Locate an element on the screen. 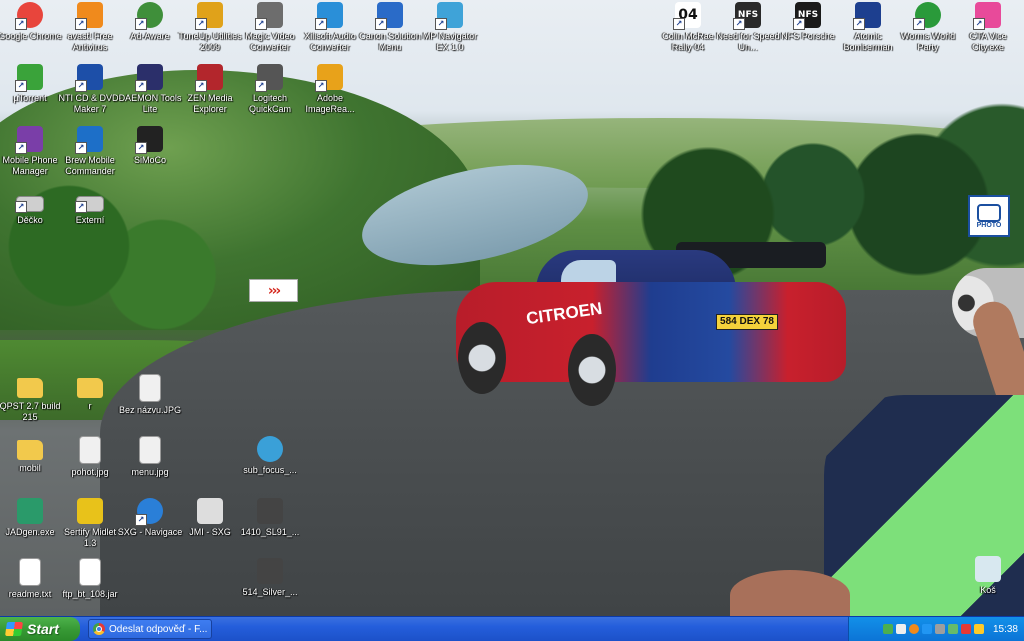 The image size is (1024, 641). desktop-icon-label: Děčko is located at coordinates (30, 220).